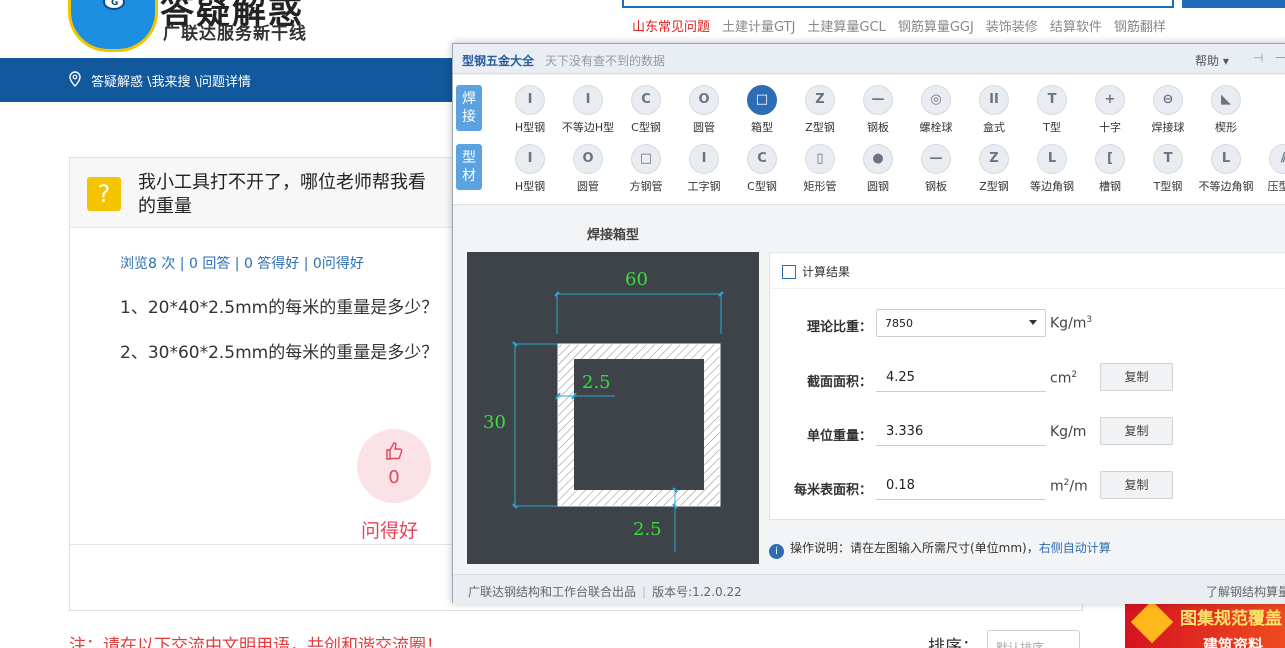  I want to click on top-nav: 山东常见问题 土建计量GTJ 土建算量GCL 钢筋算量GGJ 装饰装修 结算软件 钢筋翻样, so click(905, 25).